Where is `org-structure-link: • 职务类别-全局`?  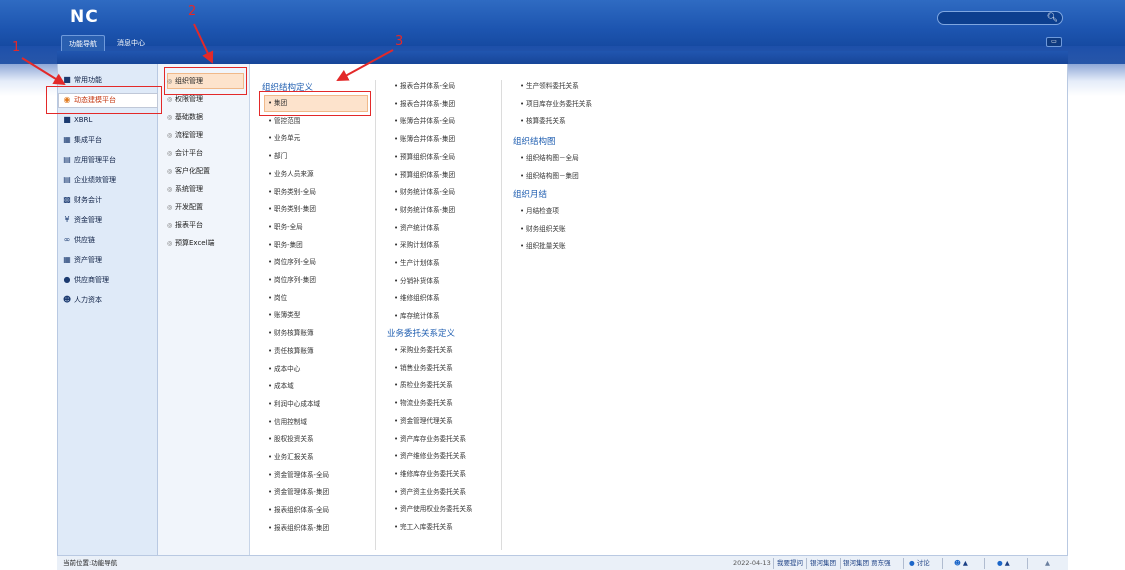
org-structure-link: • 职务类别-全局 is located at coordinates (292, 192).